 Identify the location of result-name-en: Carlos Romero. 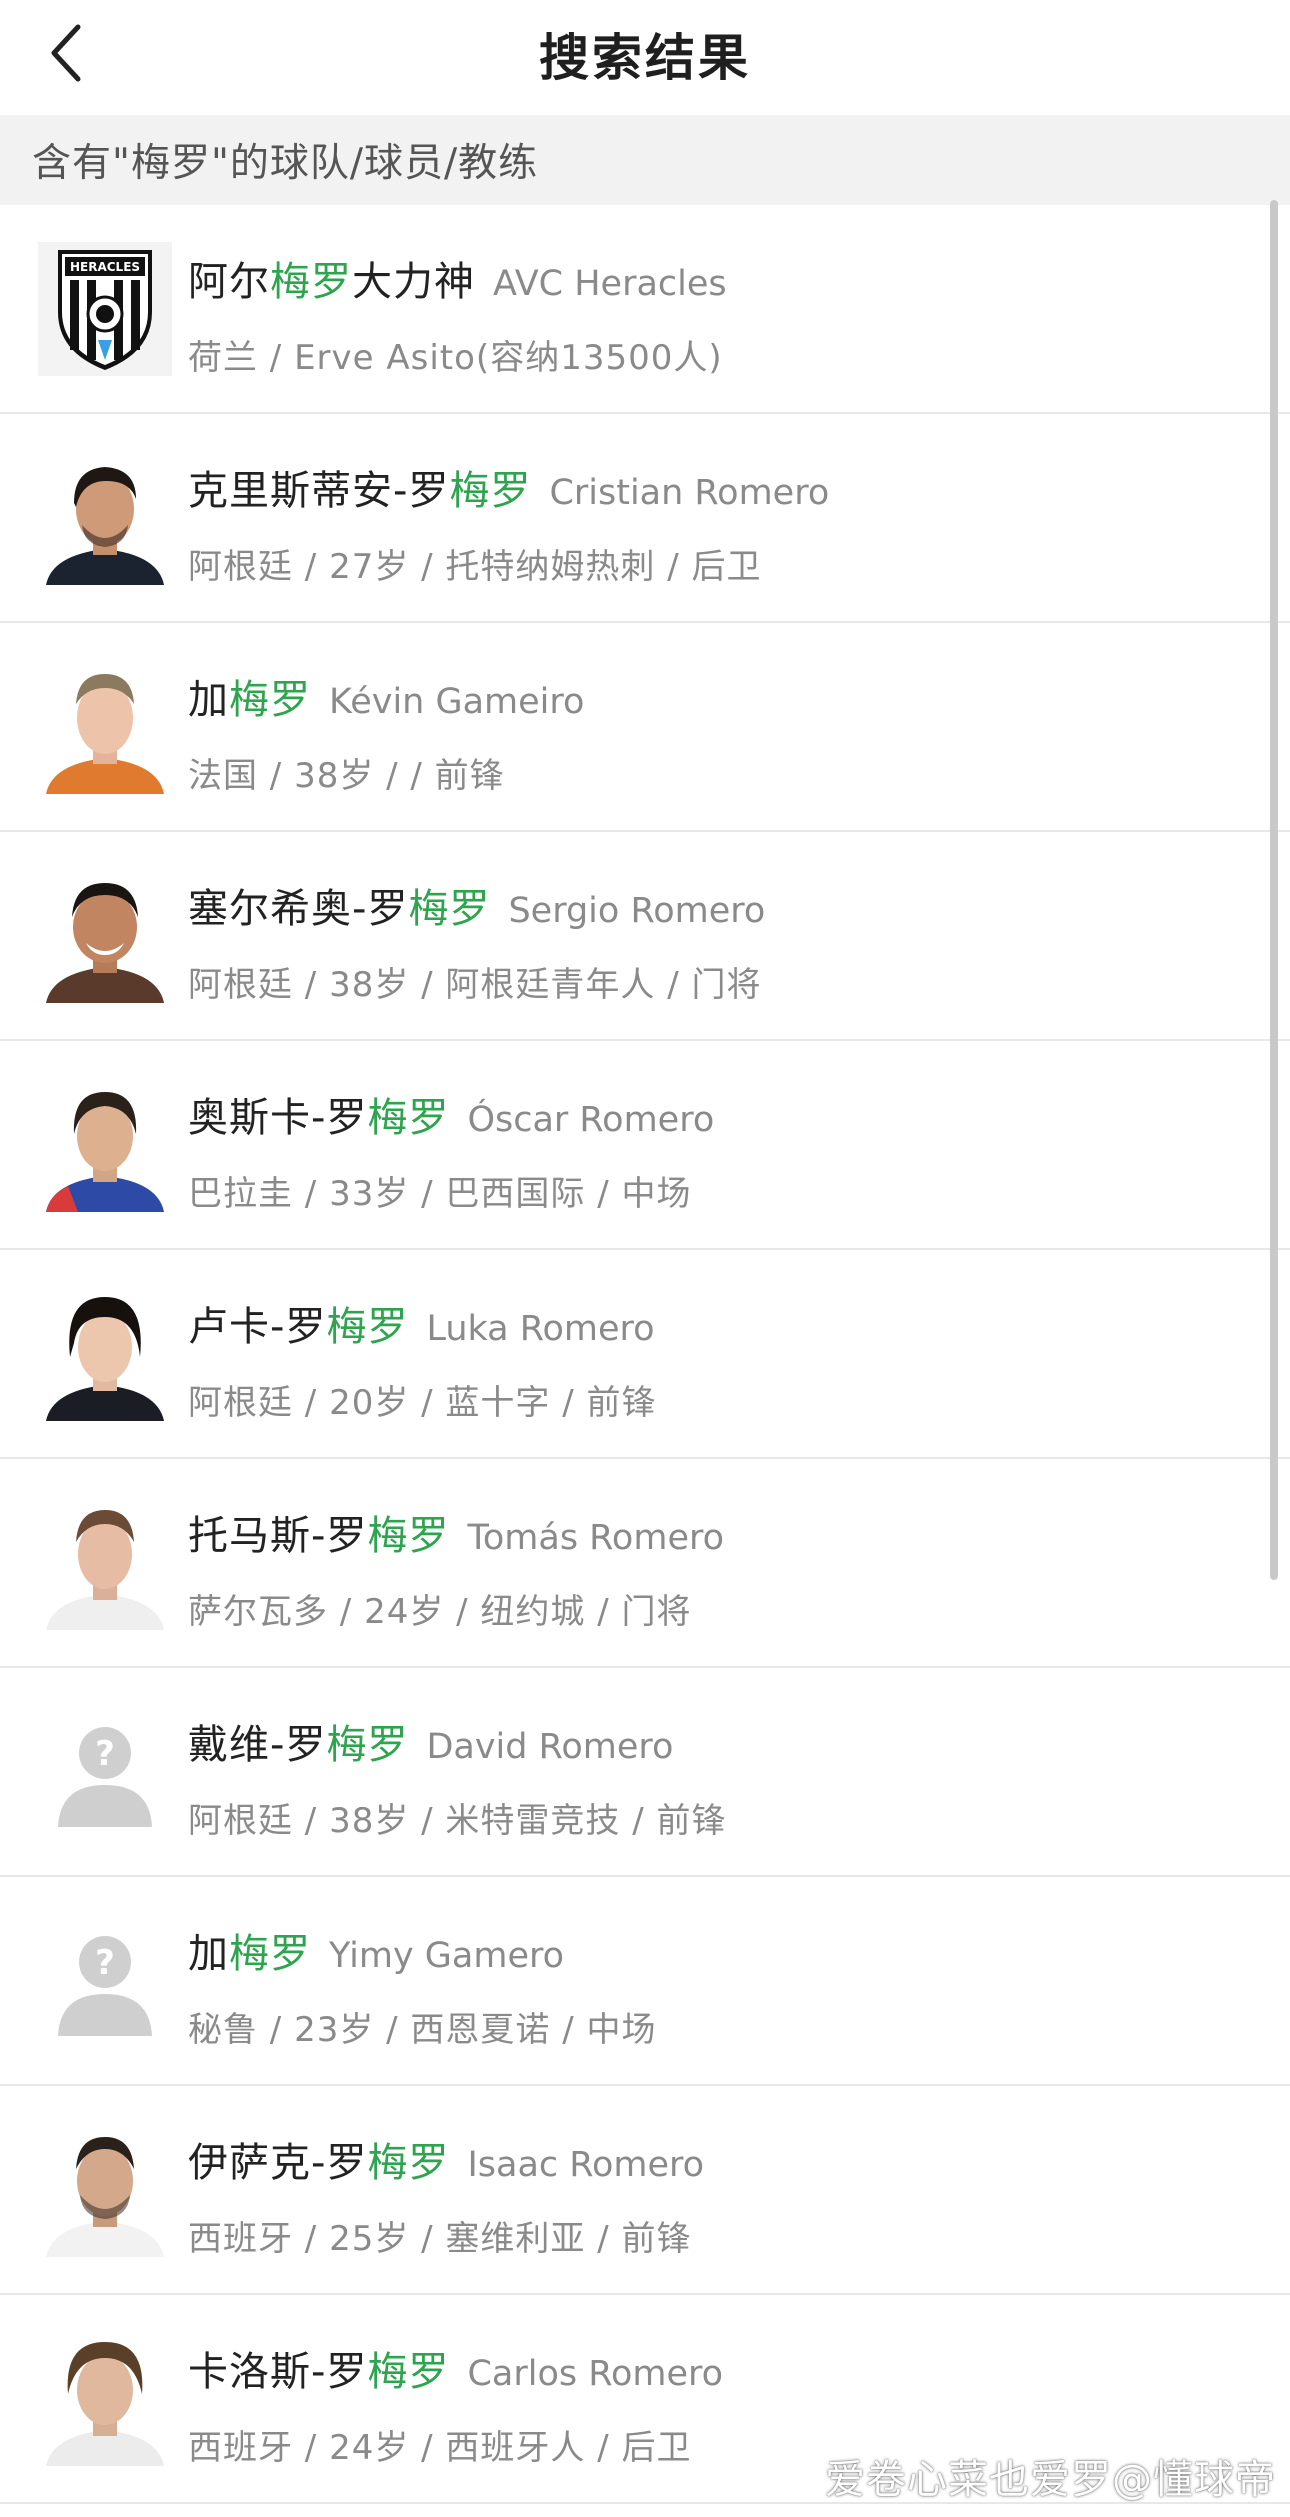
(595, 2374).